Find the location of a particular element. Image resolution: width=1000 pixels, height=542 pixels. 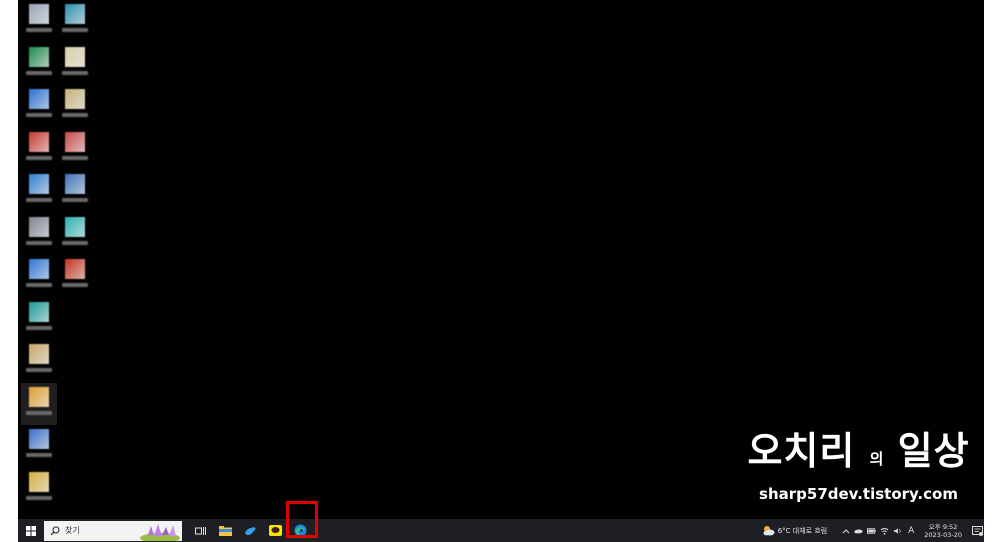

search-icon is located at coordinates (55, 530).